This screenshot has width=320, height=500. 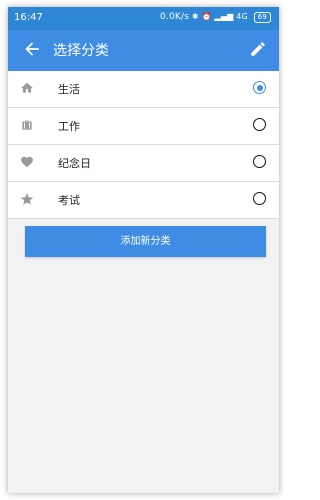 What do you see at coordinates (195, 16) in the screenshot?
I see `bluetooth-icon: ✱` at bounding box center [195, 16].